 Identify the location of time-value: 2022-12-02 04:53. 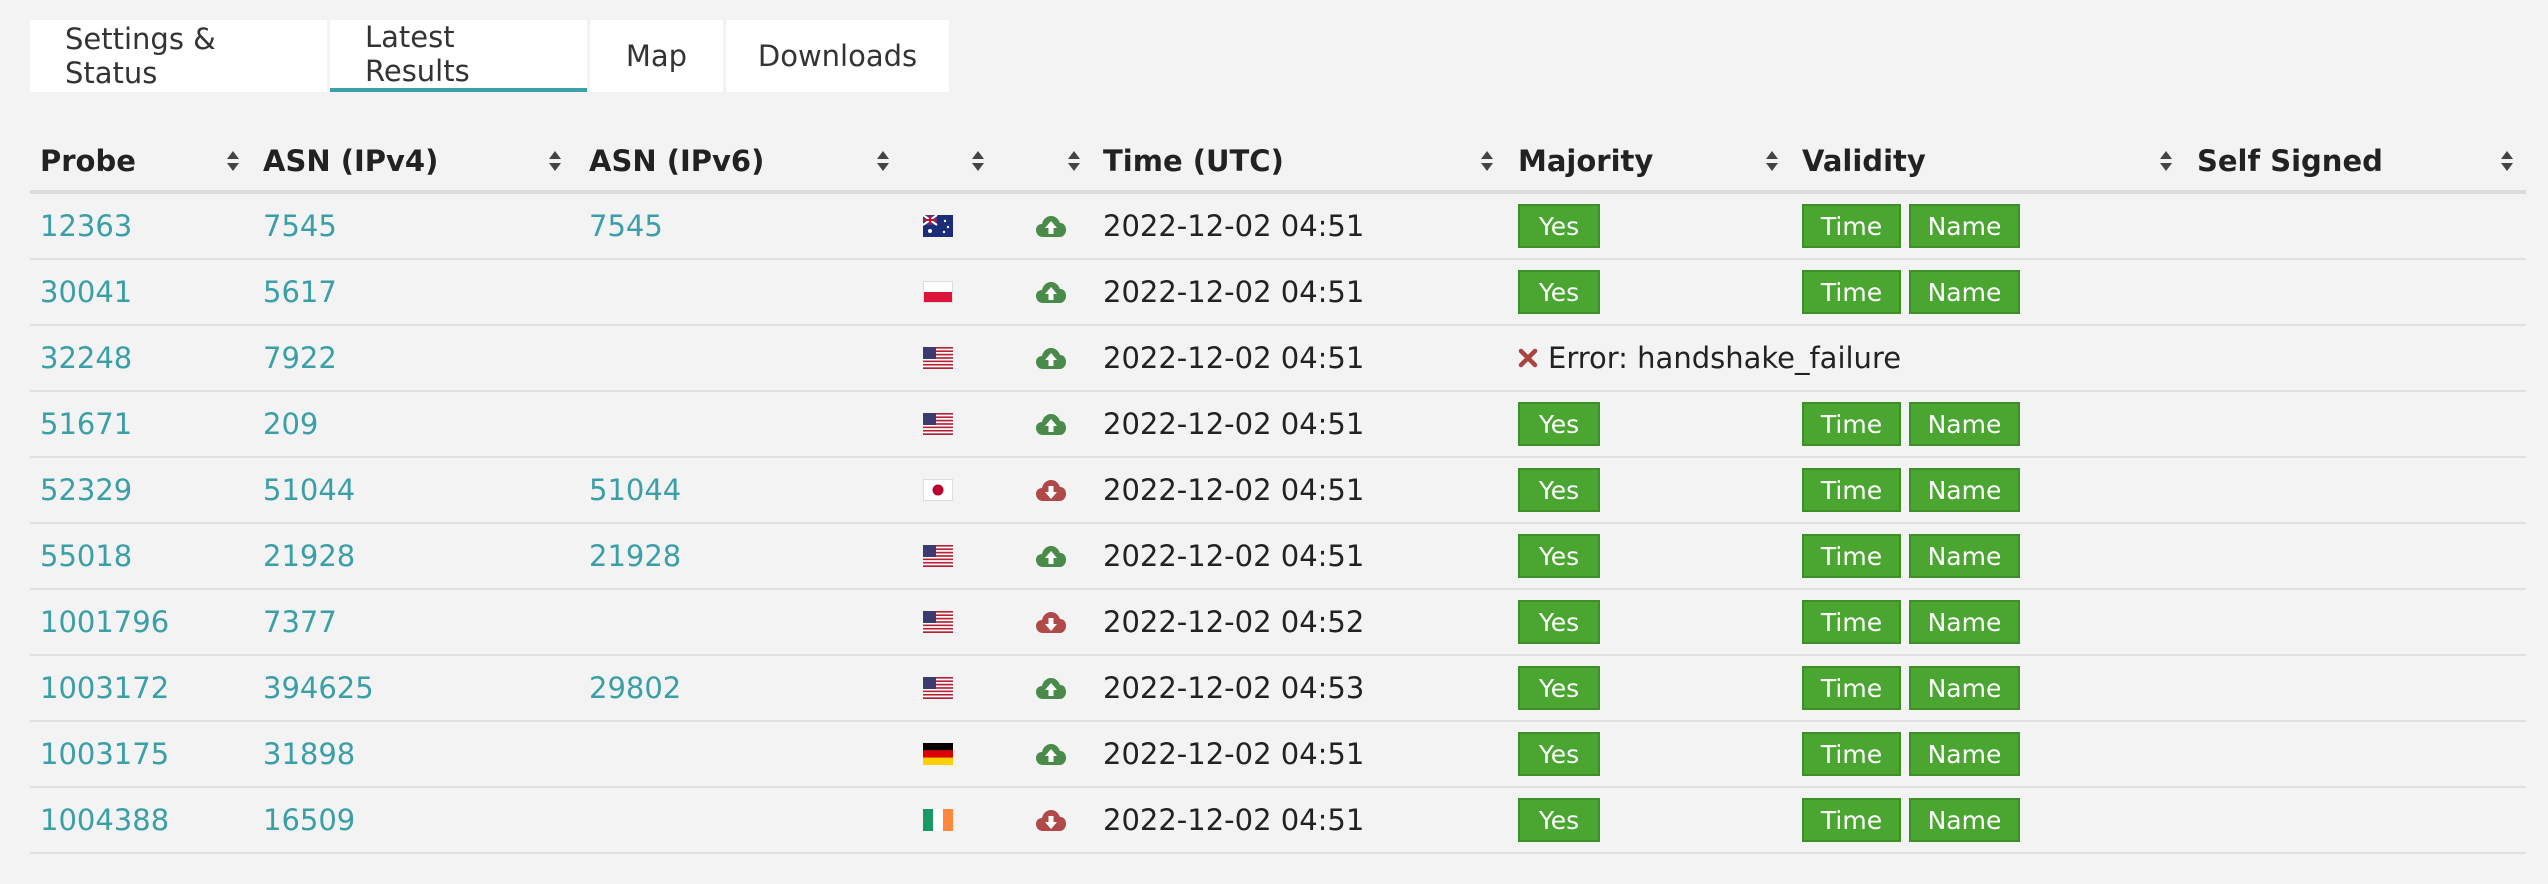
(1234, 688).